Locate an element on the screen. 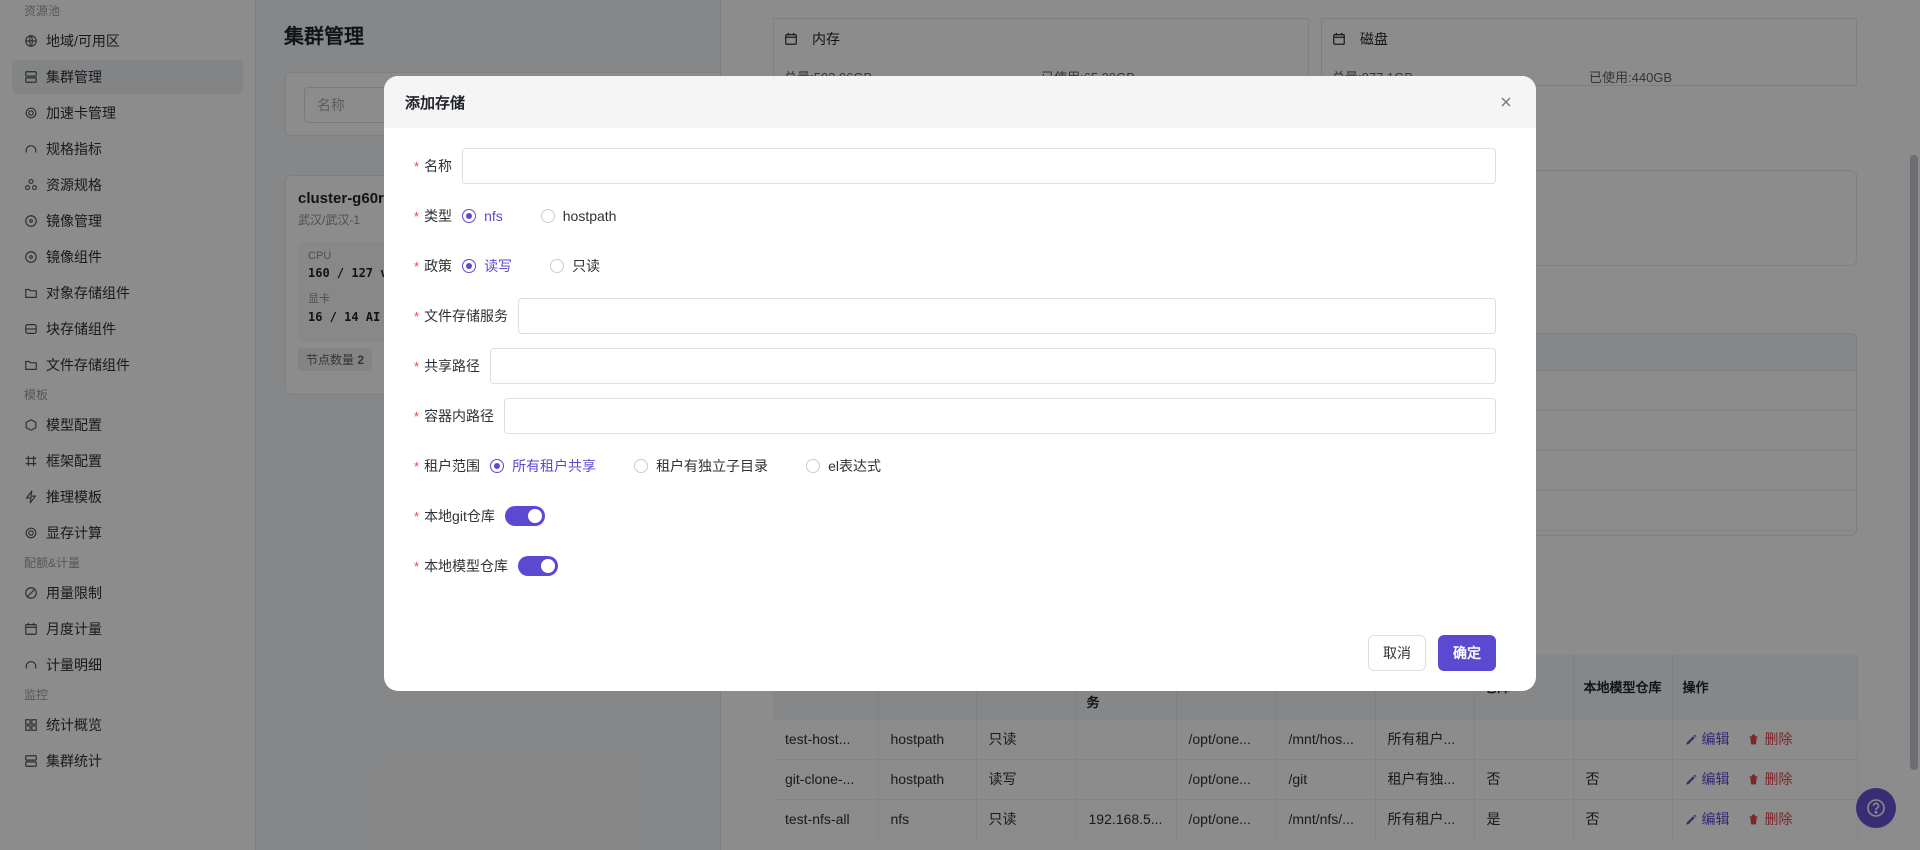 Image resolution: width=1920 pixels, height=850 pixels. radio-label: 读写 is located at coordinates (498, 266).